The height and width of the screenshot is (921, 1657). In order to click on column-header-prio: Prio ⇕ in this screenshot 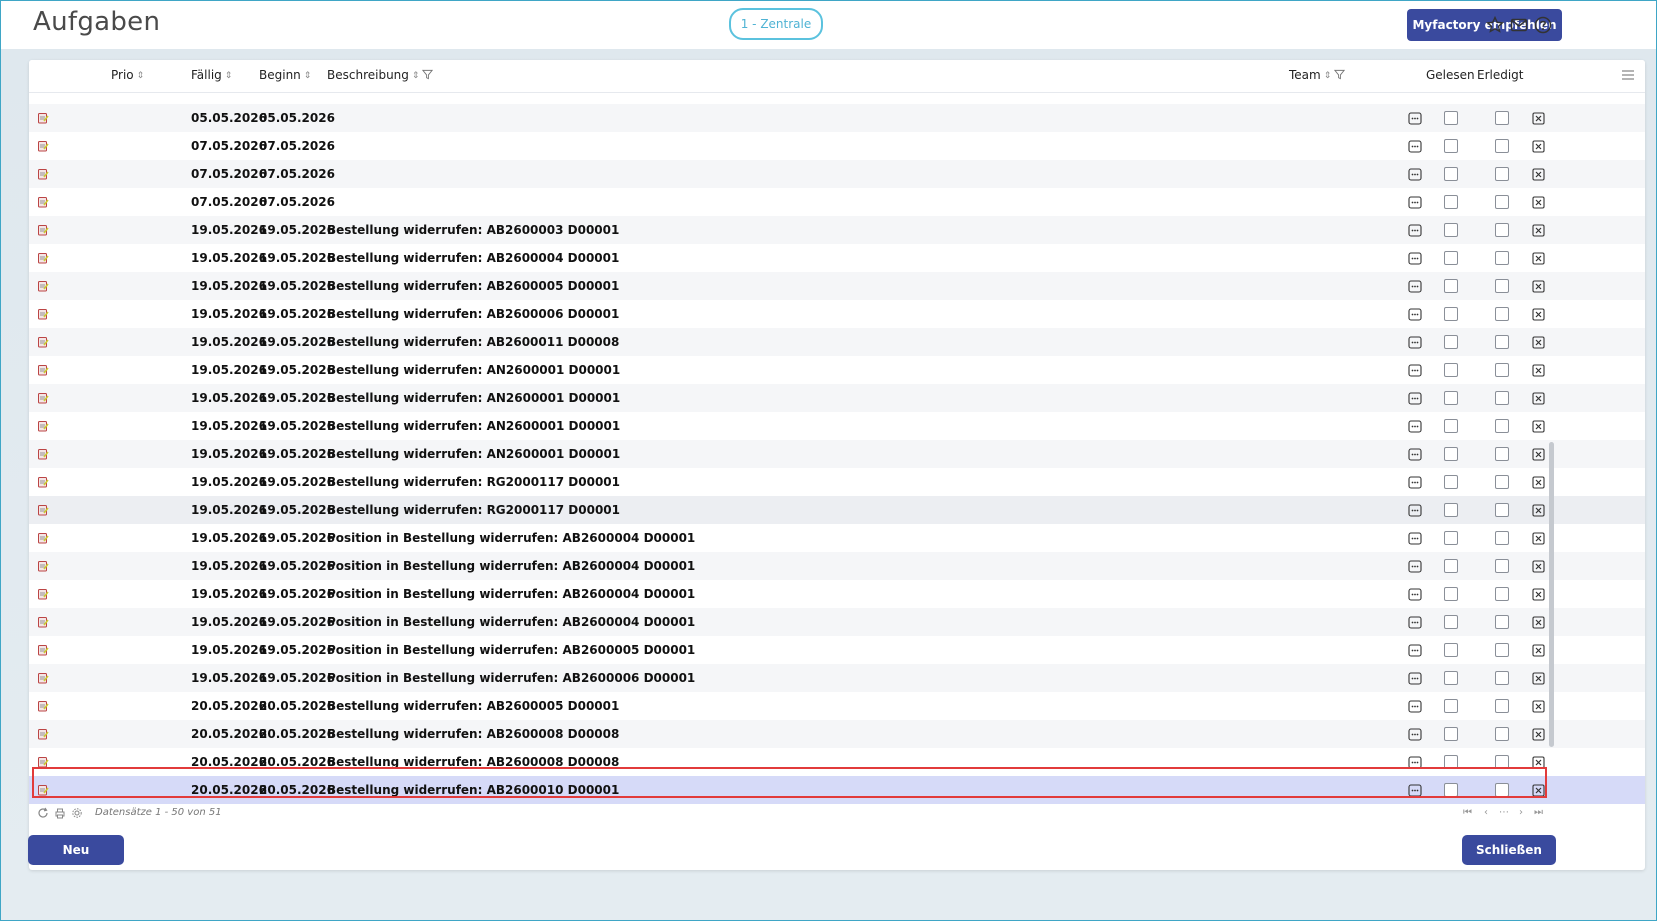, I will do `click(127, 76)`.